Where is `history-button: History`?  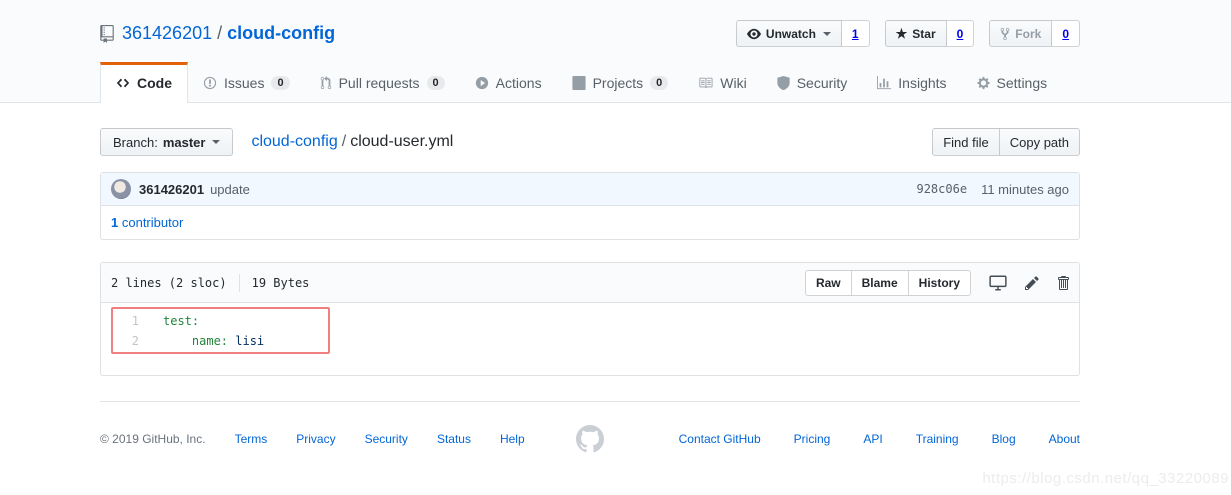
history-button: History is located at coordinates (939, 282).